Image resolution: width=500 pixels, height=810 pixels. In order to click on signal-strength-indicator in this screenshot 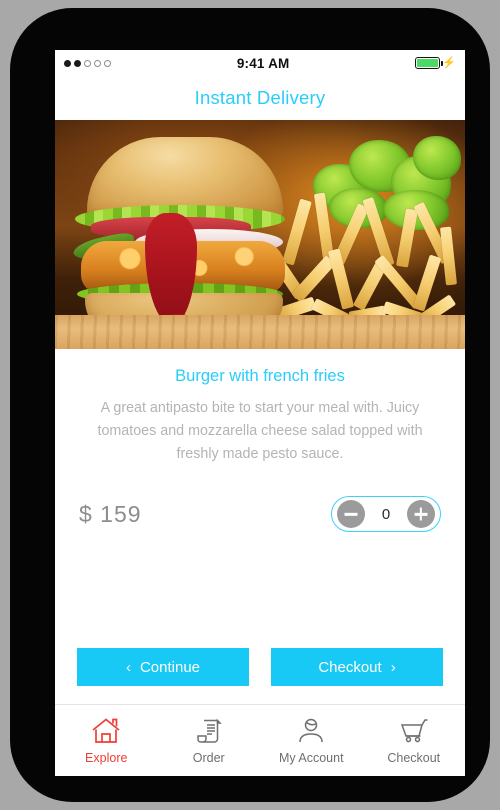, I will do `click(87, 63)`.